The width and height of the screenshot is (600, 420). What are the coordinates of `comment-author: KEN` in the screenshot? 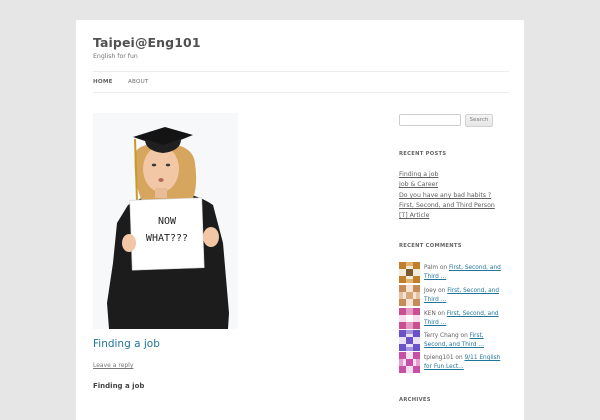 It's located at (430, 314).